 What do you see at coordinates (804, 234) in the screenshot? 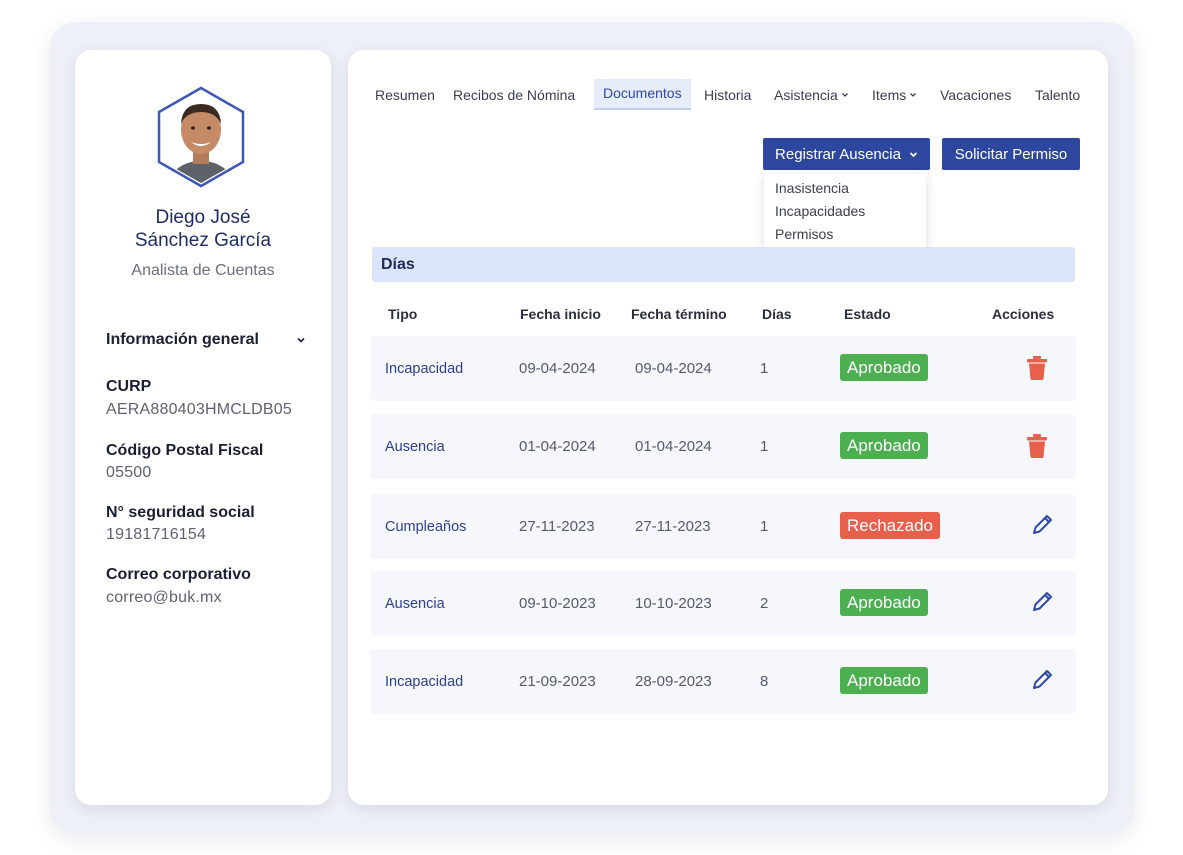
I see `menu-item-permisos: Permisos` at bounding box center [804, 234].